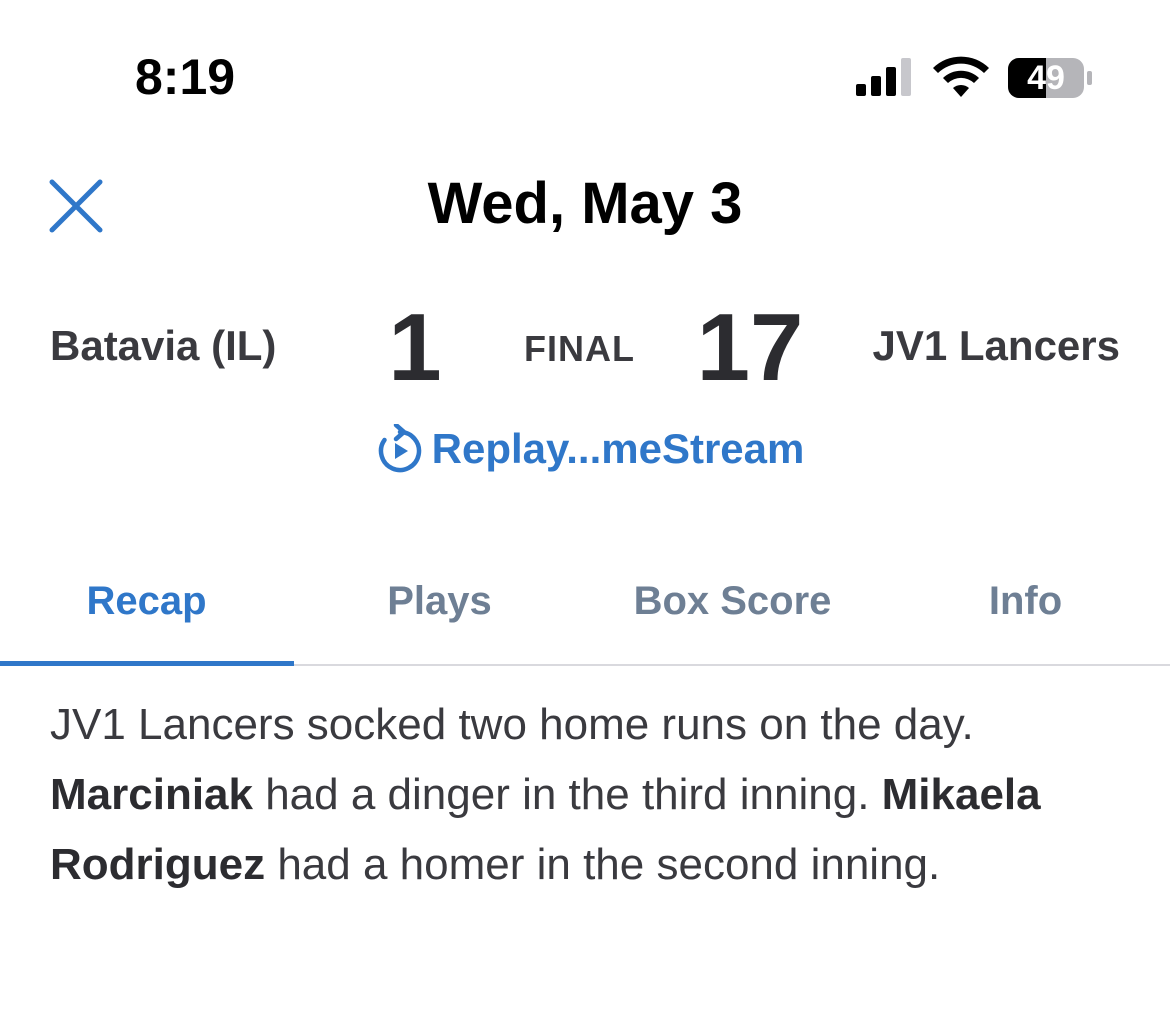 The height and width of the screenshot is (1009, 1170). I want to click on tab-info: Info, so click(1024, 601).